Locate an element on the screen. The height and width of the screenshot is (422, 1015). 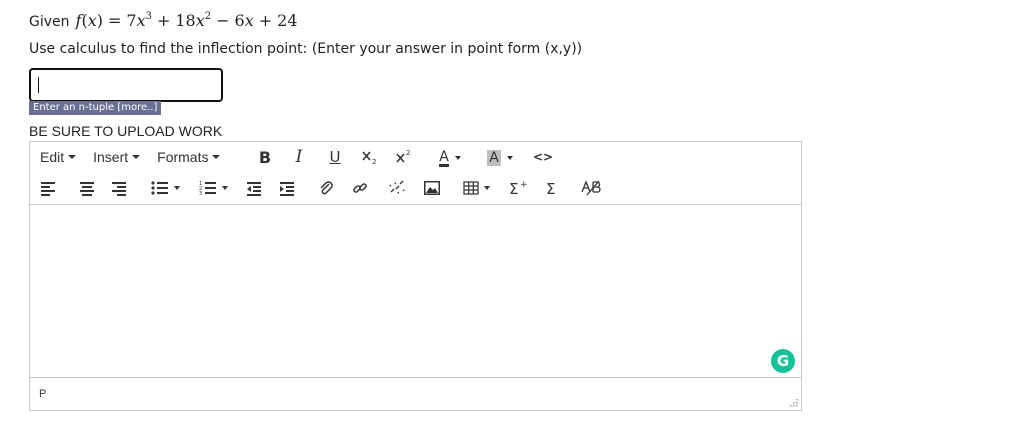
italic-button: I is located at coordinates (299, 157).